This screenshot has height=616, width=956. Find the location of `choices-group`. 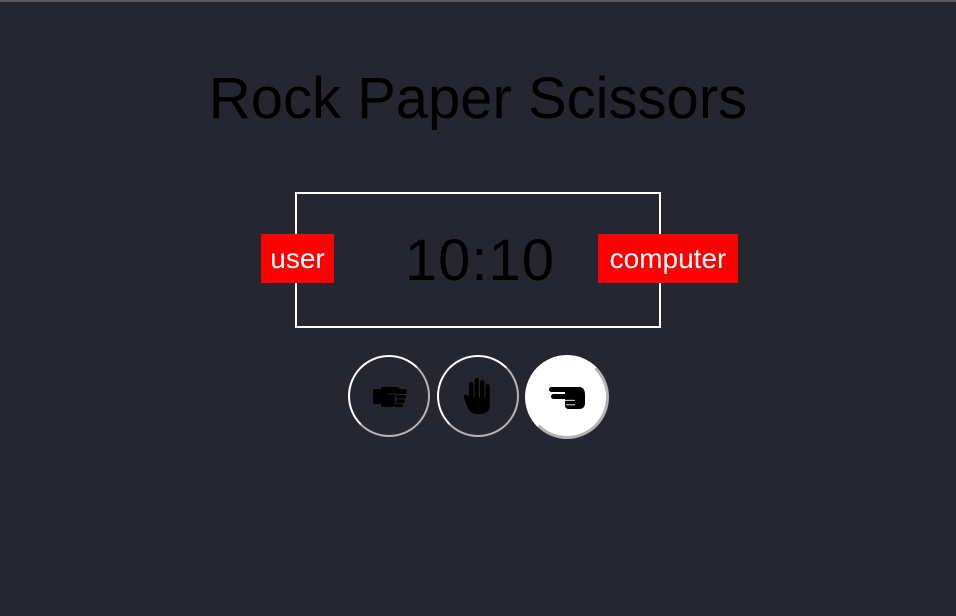

choices-group is located at coordinates (479, 397).